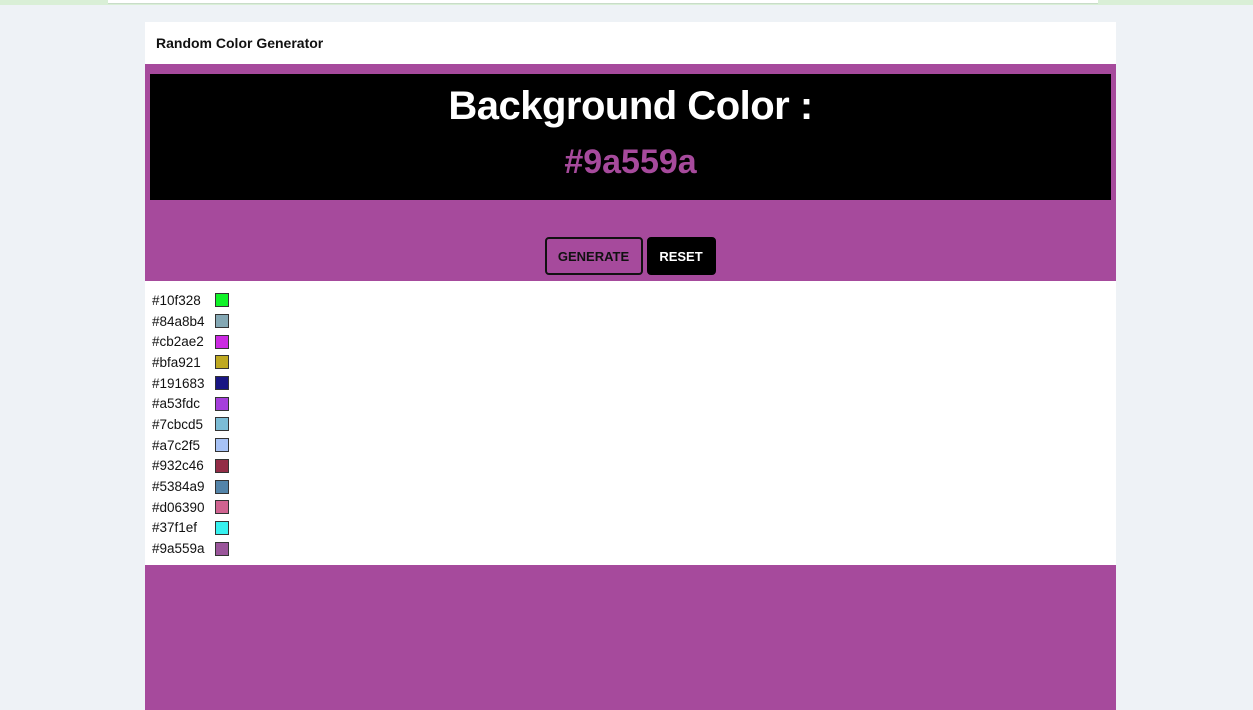  Describe the element at coordinates (634, 486) in the screenshot. I see `history-item: #5384a9` at that location.